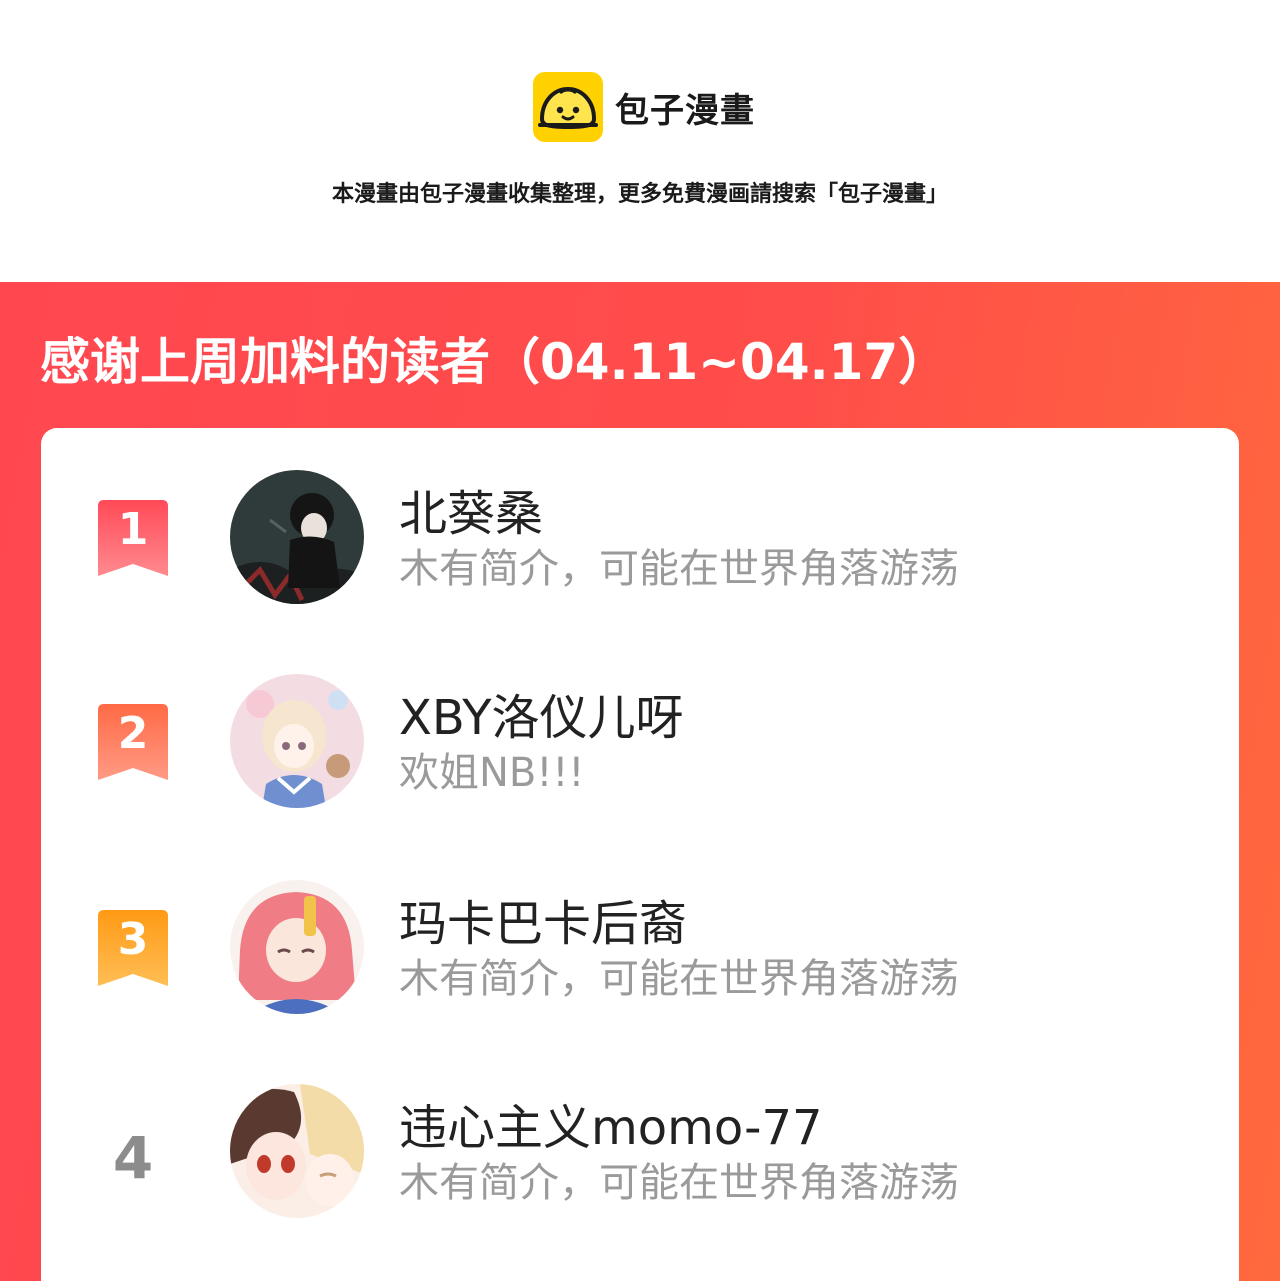 The height and width of the screenshot is (1281, 1280). What do you see at coordinates (568, 107) in the screenshot?
I see `bun-face-icon` at bounding box center [568, 107].